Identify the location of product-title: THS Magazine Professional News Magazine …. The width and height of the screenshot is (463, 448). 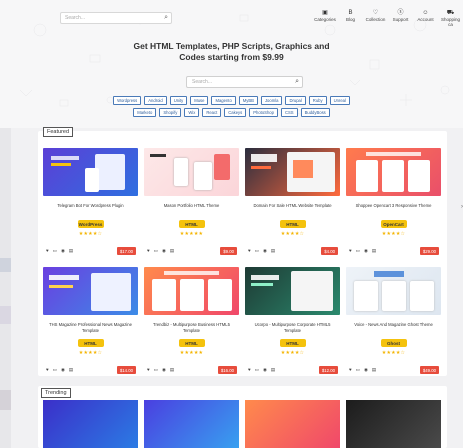
(90, 328).